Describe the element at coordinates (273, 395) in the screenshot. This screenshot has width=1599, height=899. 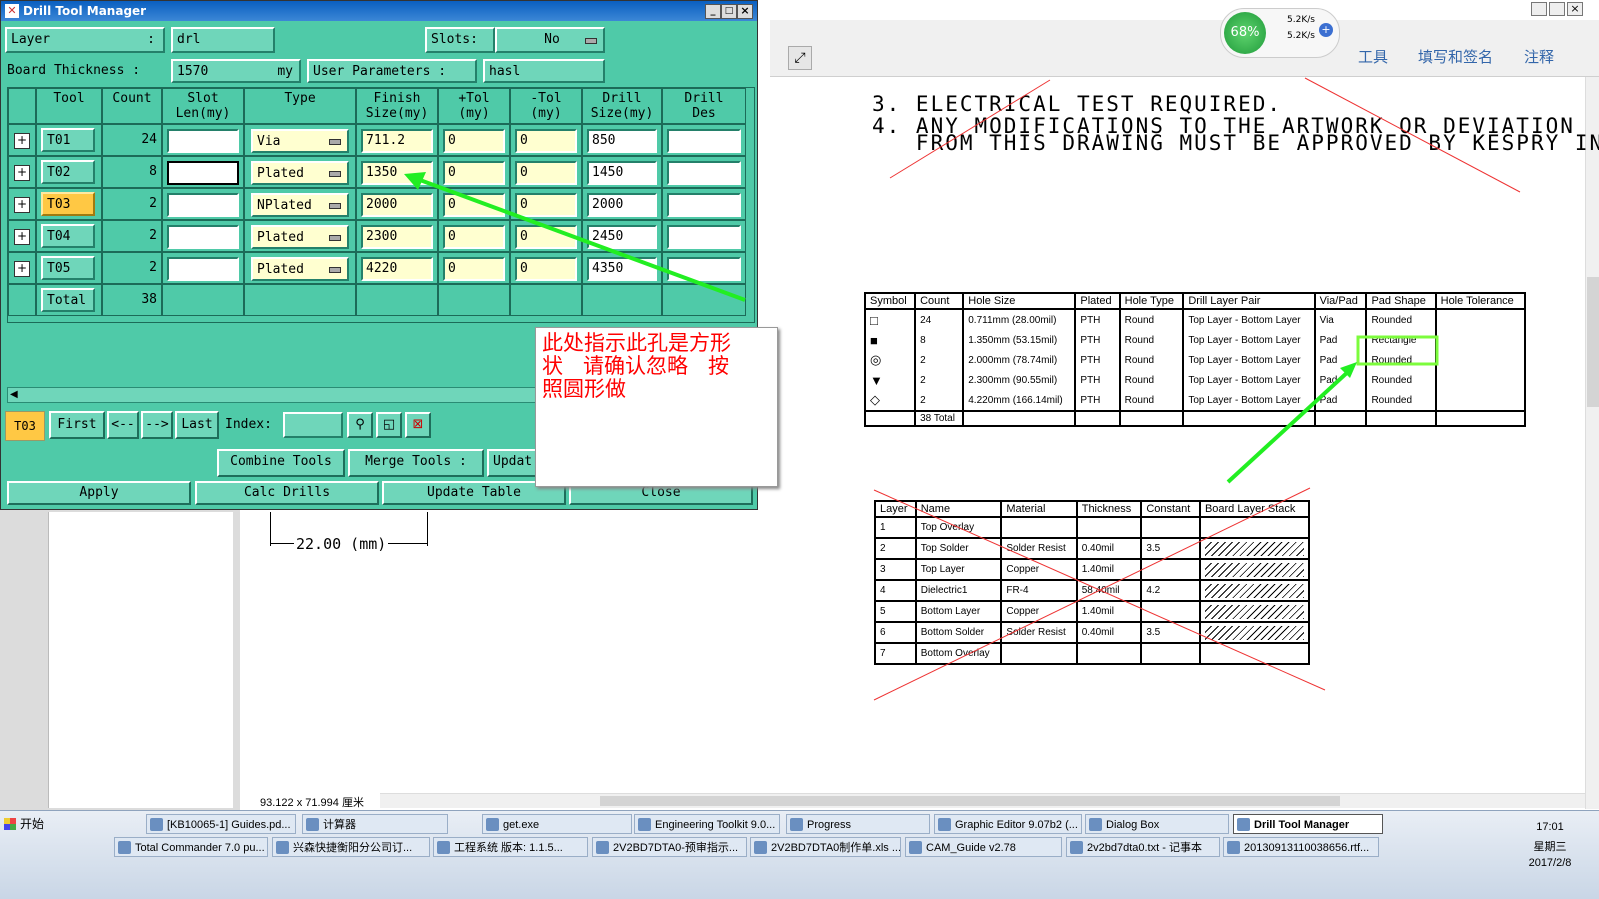
I see `grid-scrollbar: ◀` at that location.